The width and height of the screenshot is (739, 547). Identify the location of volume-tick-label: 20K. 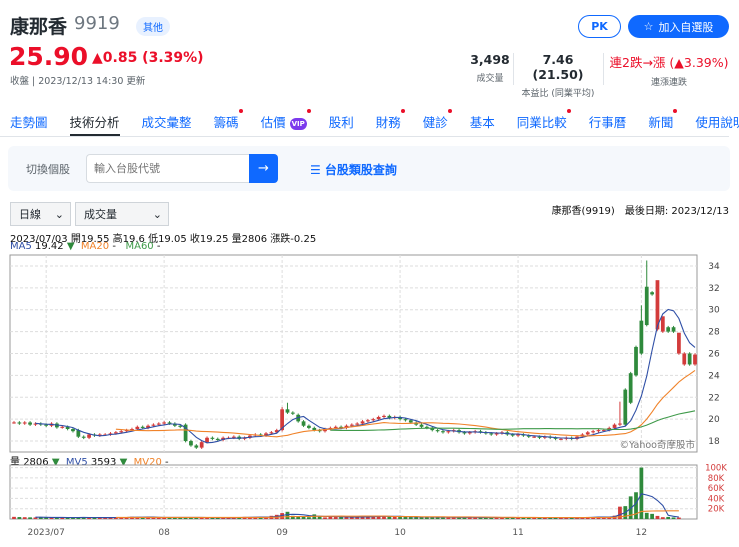
(716, 510).